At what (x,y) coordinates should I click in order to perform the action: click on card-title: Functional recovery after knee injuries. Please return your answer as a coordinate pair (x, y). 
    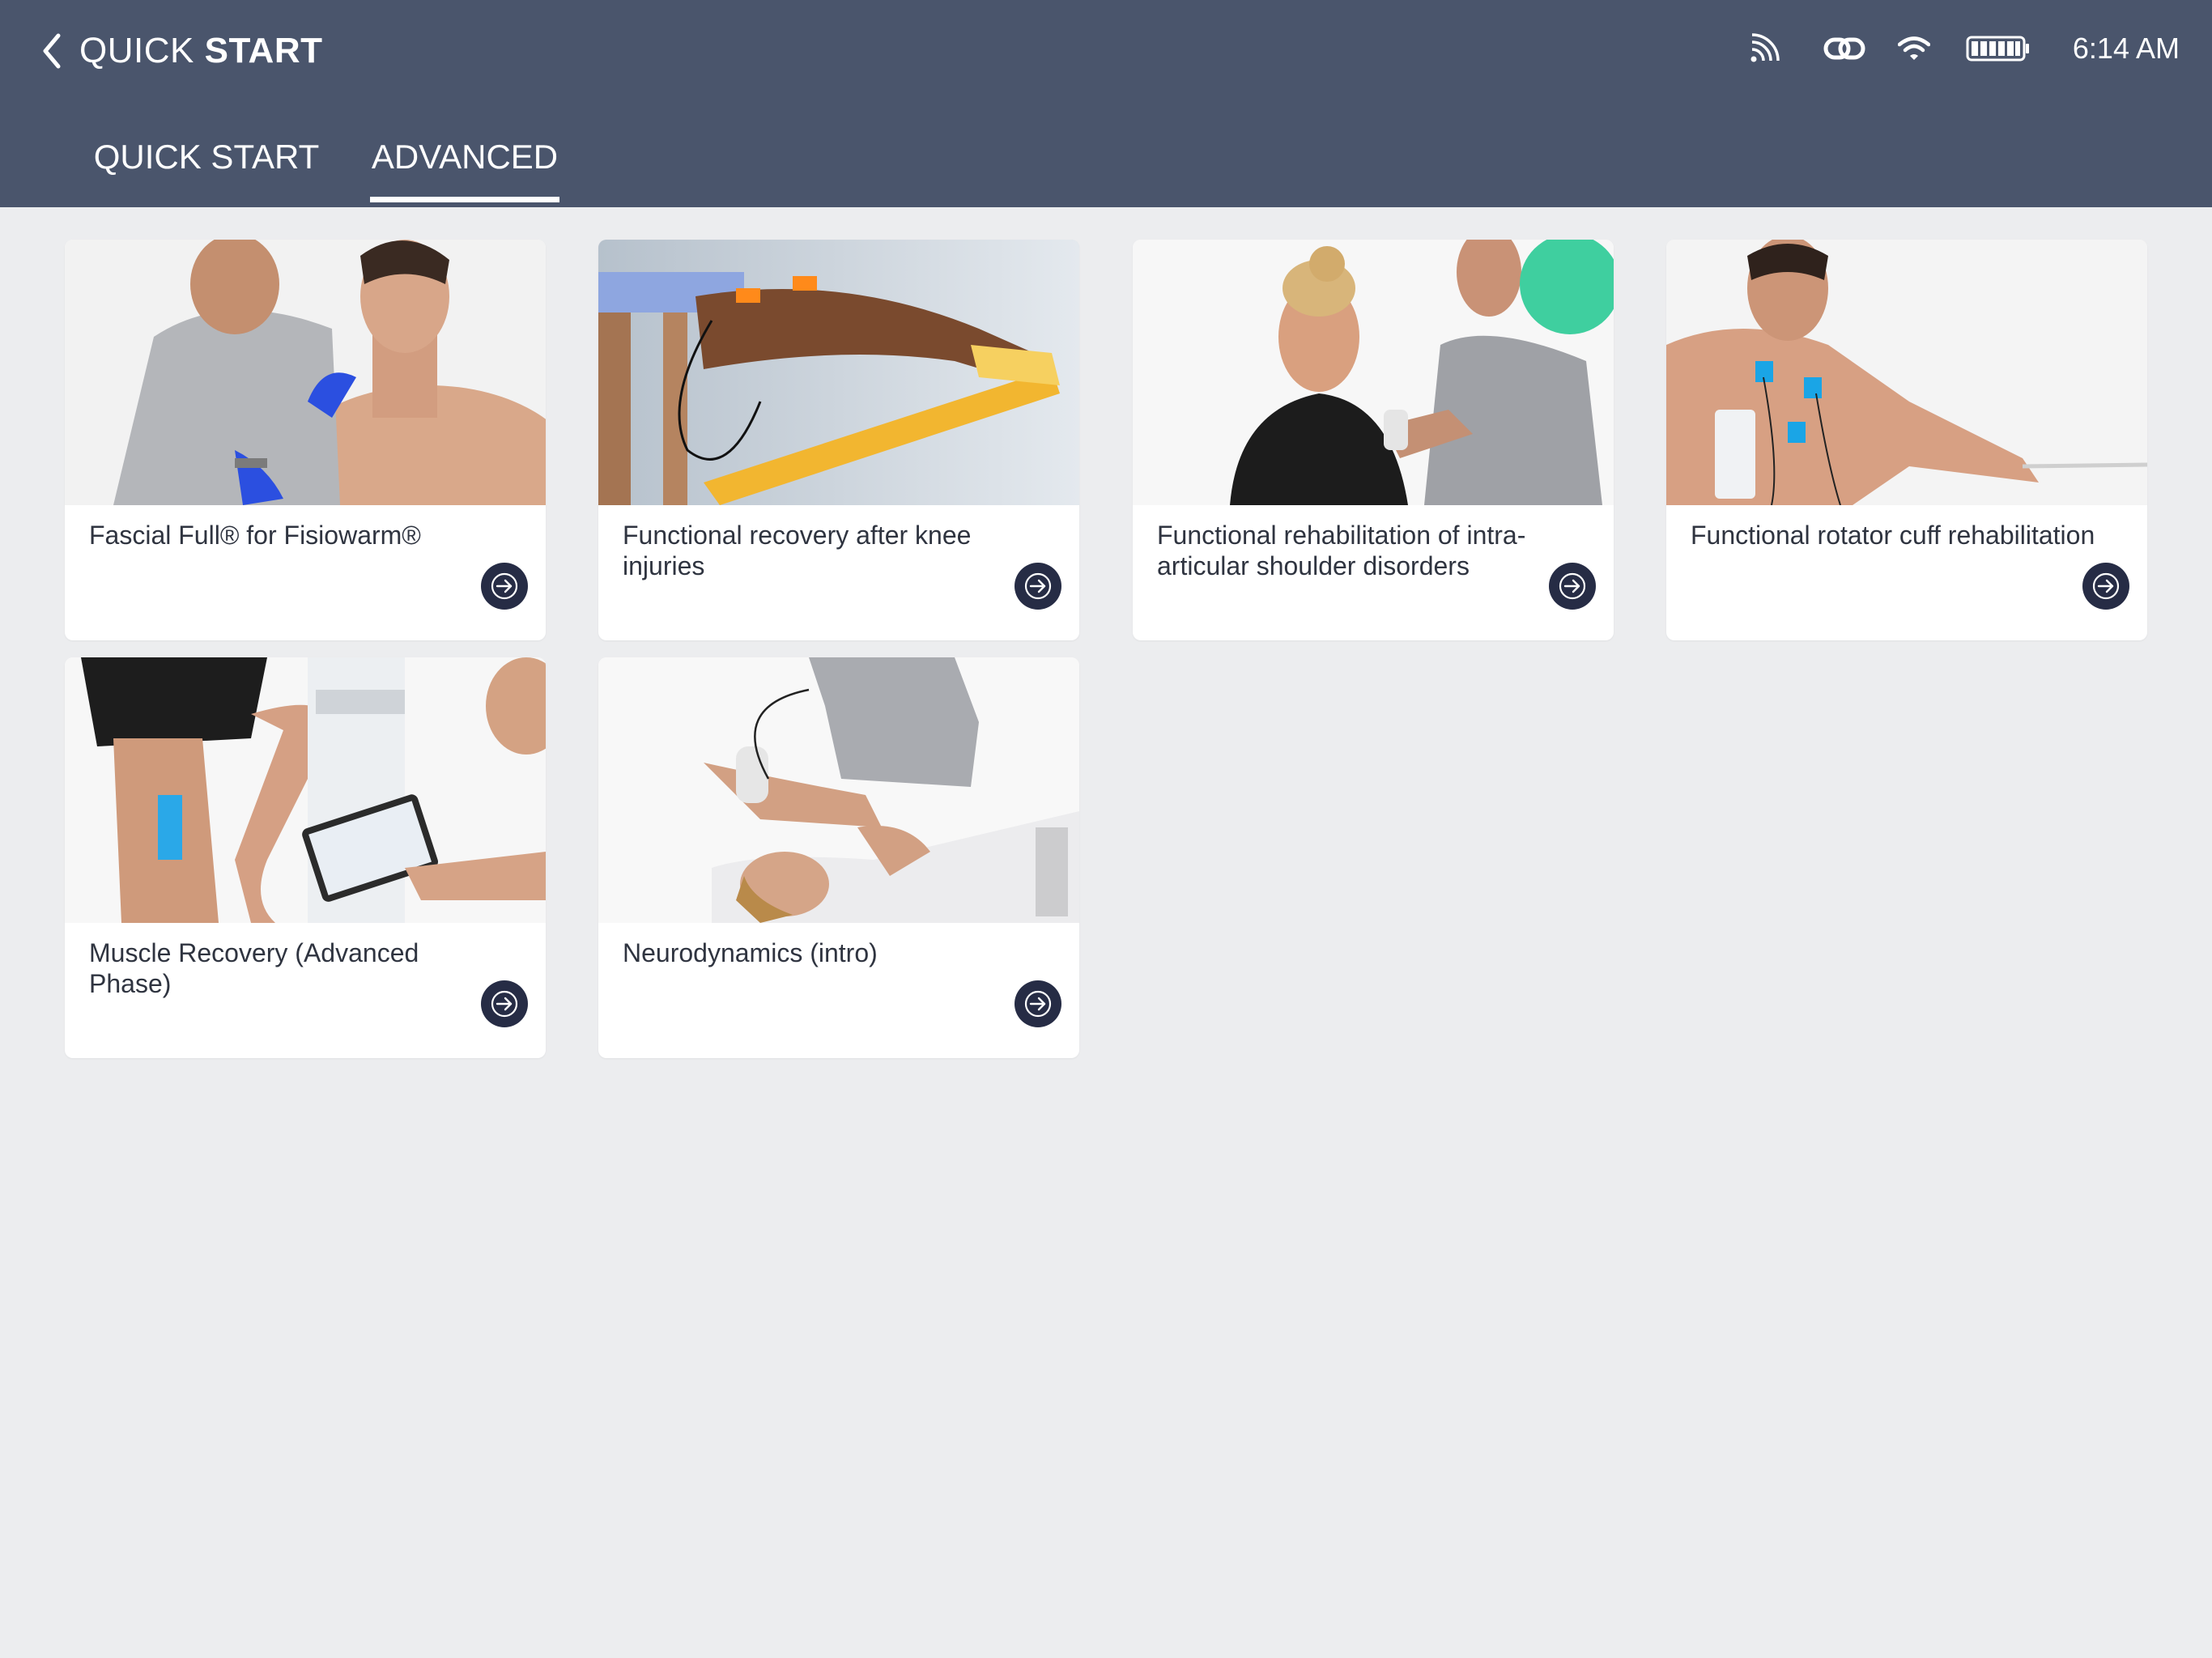
    Looking at the image, I should click on (798, 550).